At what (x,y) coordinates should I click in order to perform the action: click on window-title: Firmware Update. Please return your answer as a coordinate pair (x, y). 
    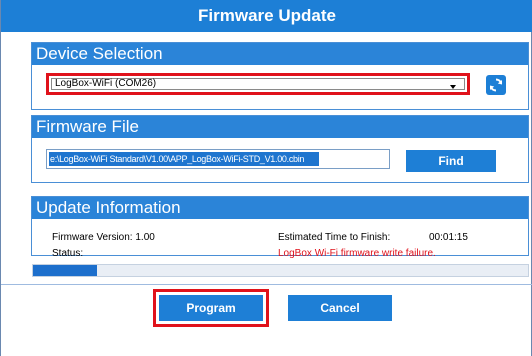
    Looking at the image, I should click on (266, 16).